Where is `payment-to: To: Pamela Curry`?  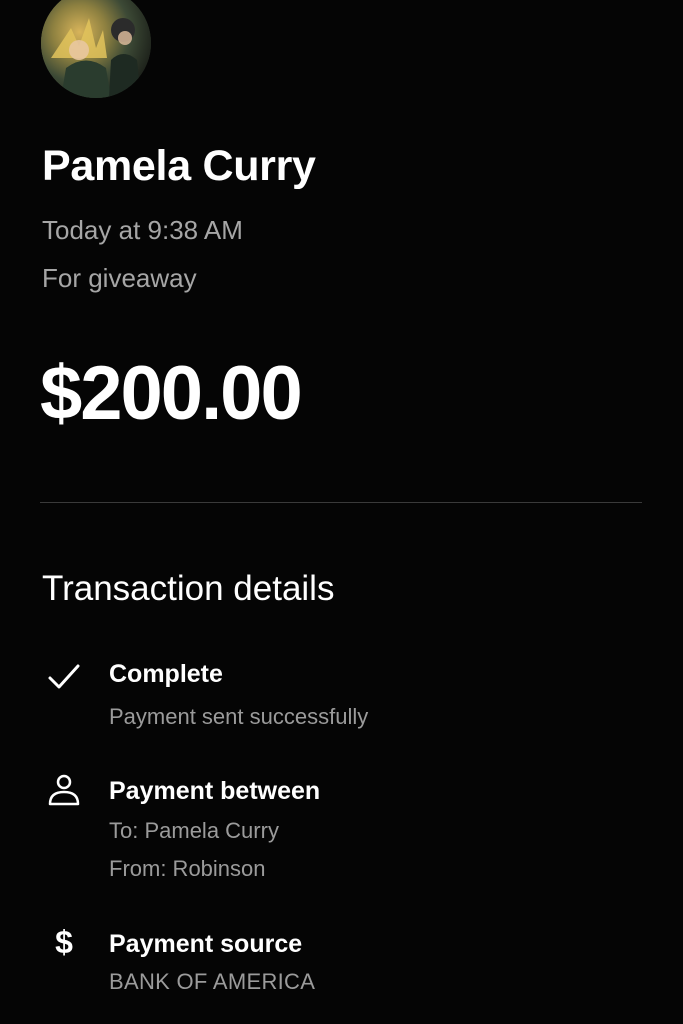 payment-to: To: Pamela Curry is located at coordinates (194, 830).